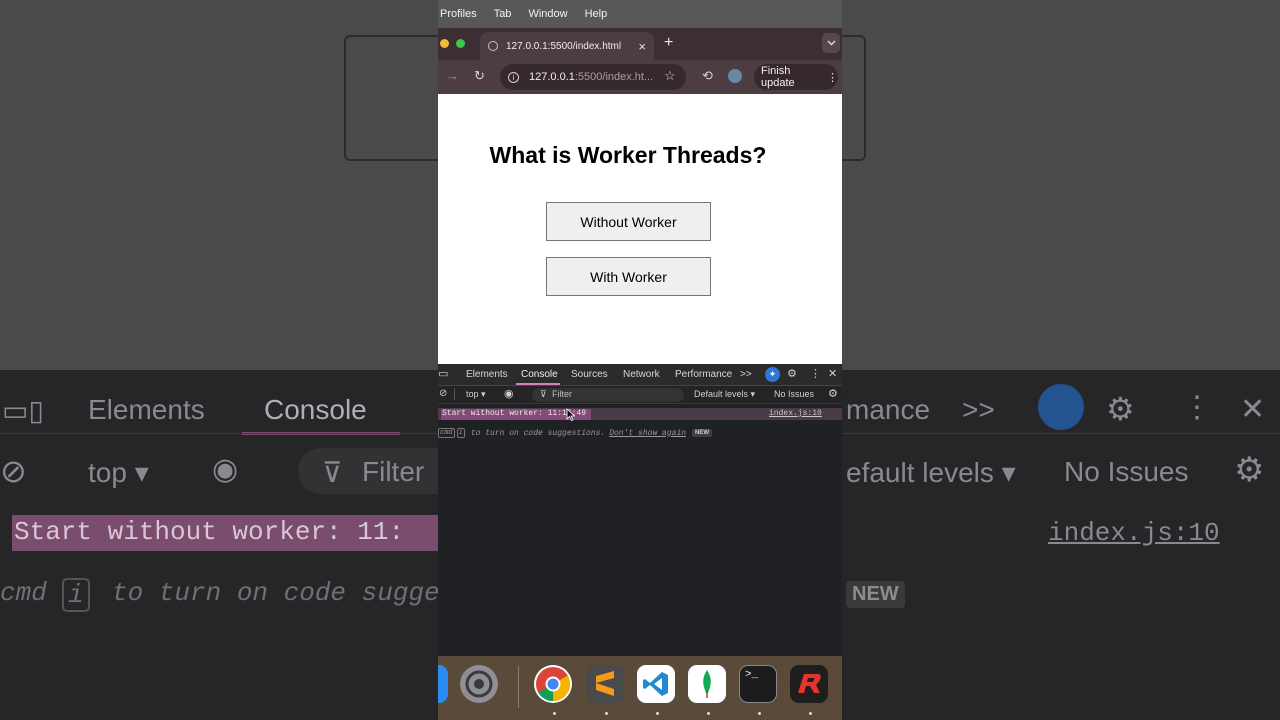 This screenshot has height=720, width=1280. Describe the element at coordinates (724, 394) in the screenshot. I see `log-levels-dropdown: Default levels ▾` at that location.